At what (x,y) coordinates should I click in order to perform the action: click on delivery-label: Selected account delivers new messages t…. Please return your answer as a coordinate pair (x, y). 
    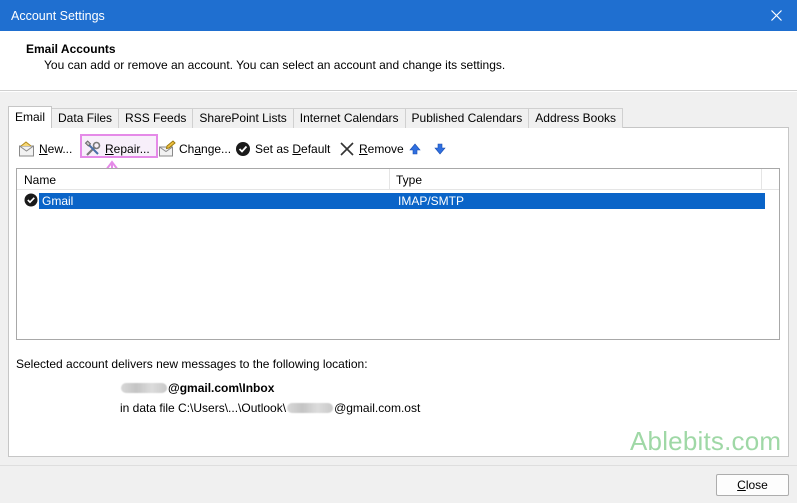
    Looking at the image, I should click on (192, 364).